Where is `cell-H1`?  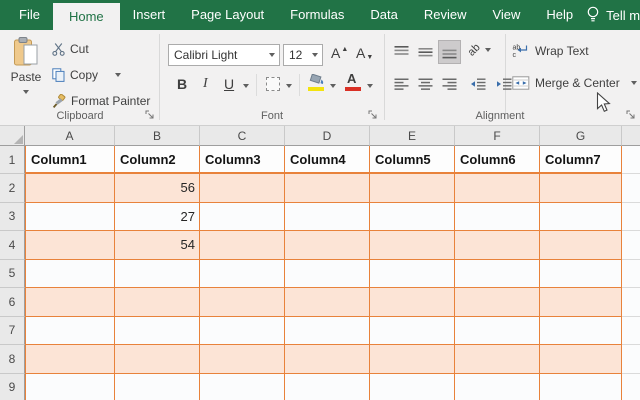 cell-H1 is located at coordinates (631, 160).